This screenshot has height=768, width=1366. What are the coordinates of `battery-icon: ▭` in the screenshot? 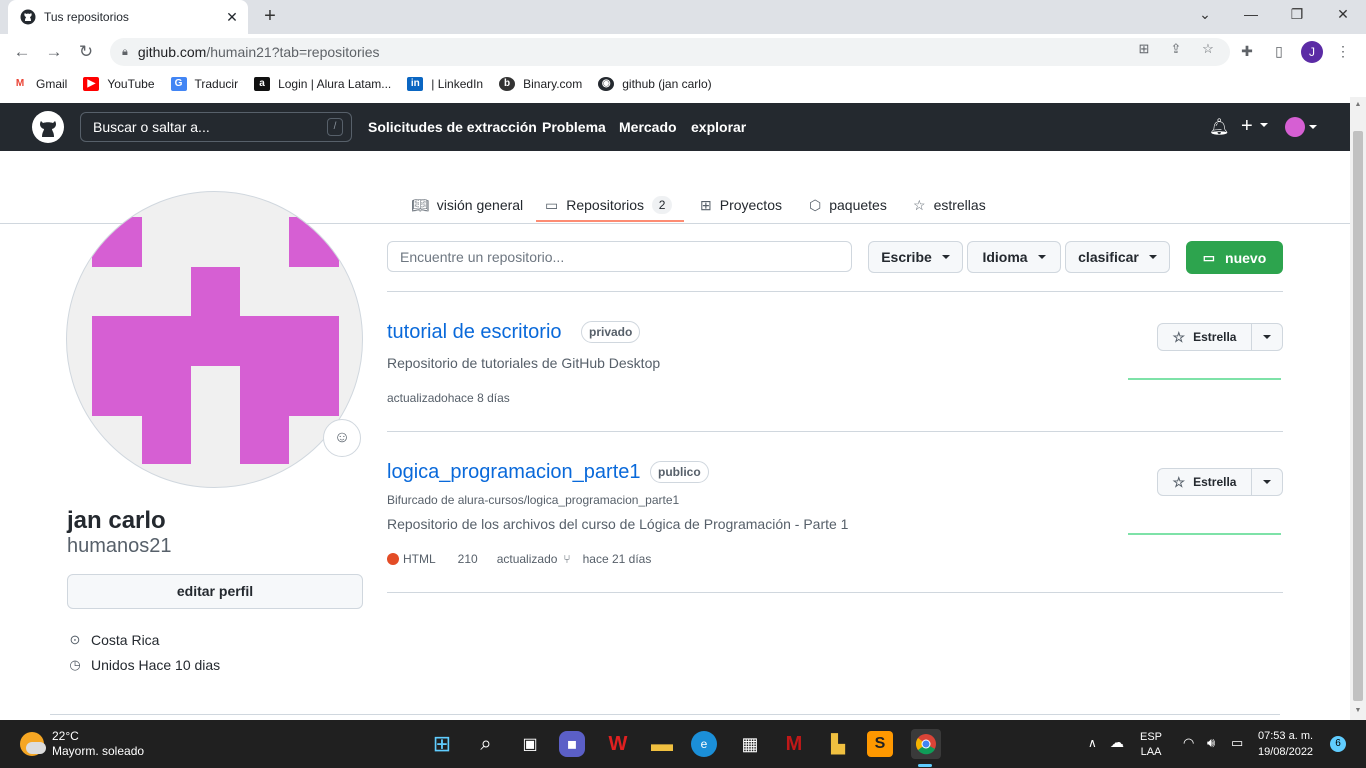 It's located at (1237, 743).